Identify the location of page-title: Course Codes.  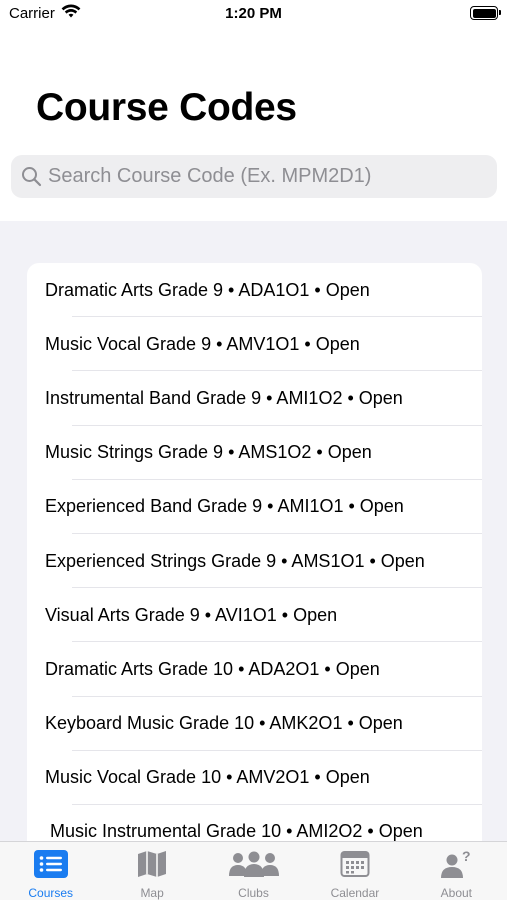
(166, 107).